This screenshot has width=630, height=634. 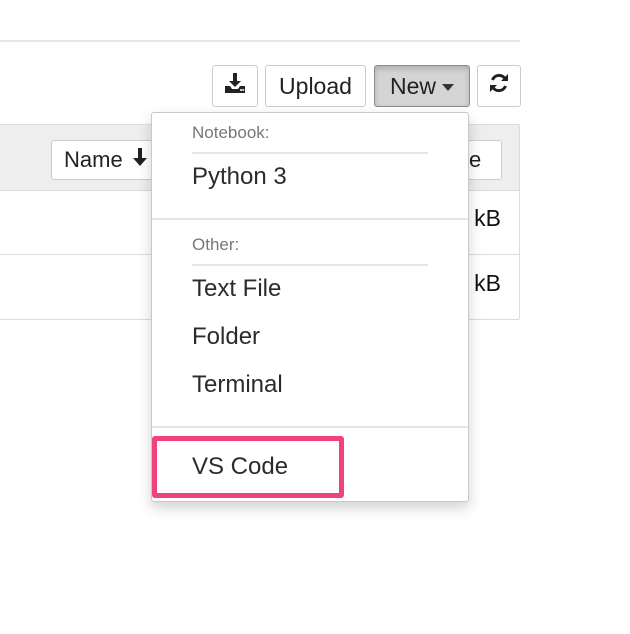 I want to click on download-icon, so click(x=235, y=86).